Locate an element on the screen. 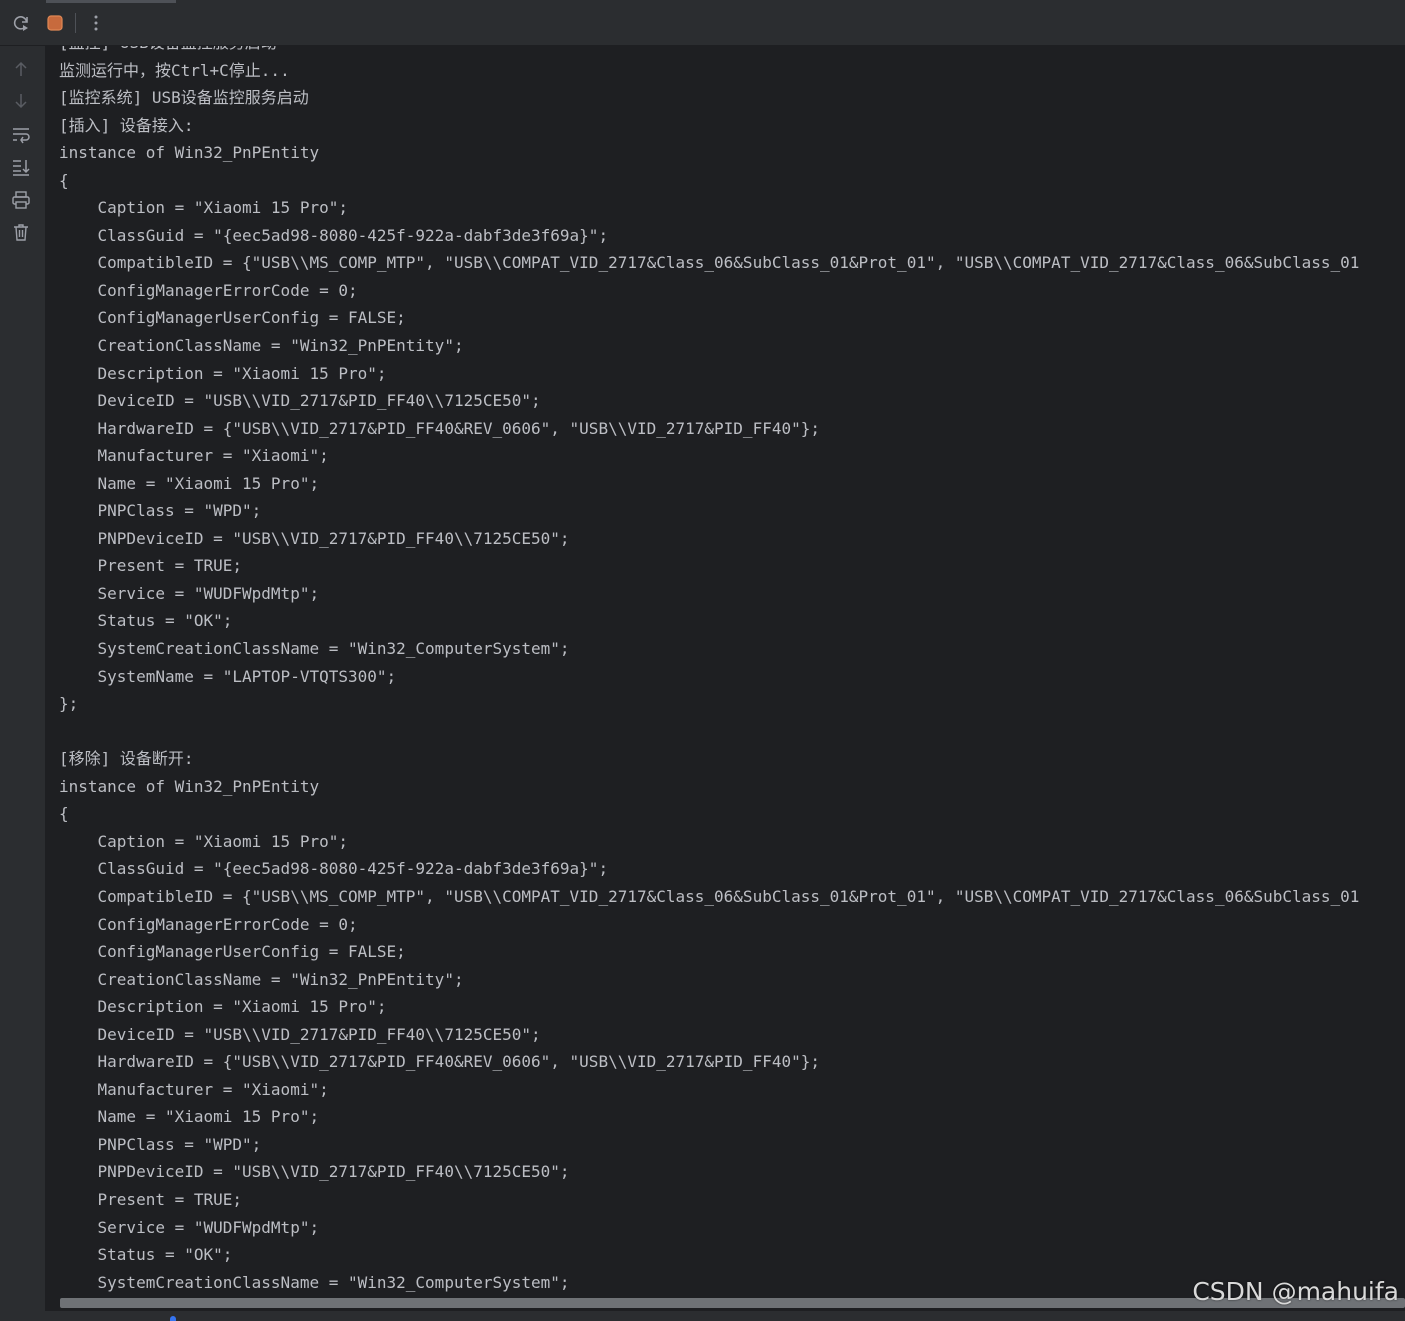 The height and width of the screenshot is (1321, 1405). print-button is located at coordinates (21, 200).